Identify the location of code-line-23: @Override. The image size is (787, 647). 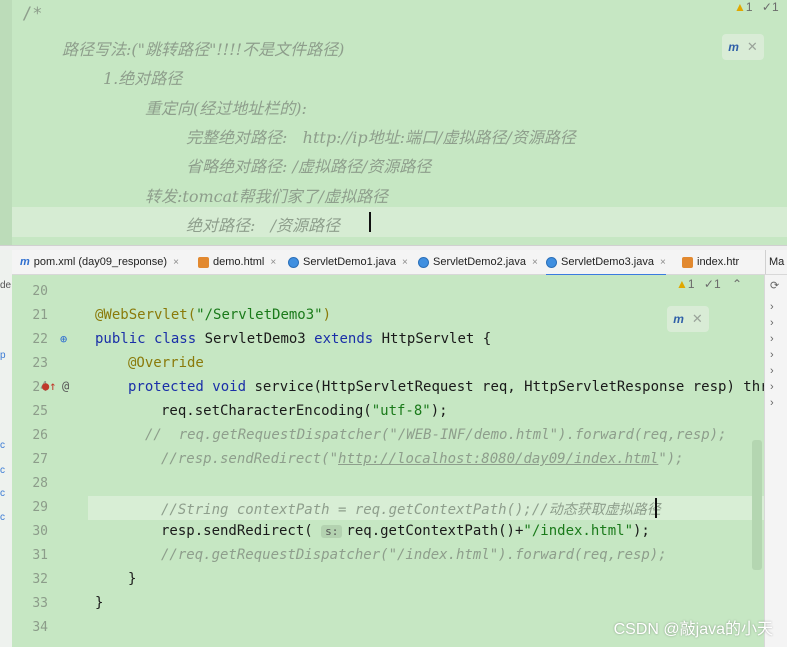
(166, 363).